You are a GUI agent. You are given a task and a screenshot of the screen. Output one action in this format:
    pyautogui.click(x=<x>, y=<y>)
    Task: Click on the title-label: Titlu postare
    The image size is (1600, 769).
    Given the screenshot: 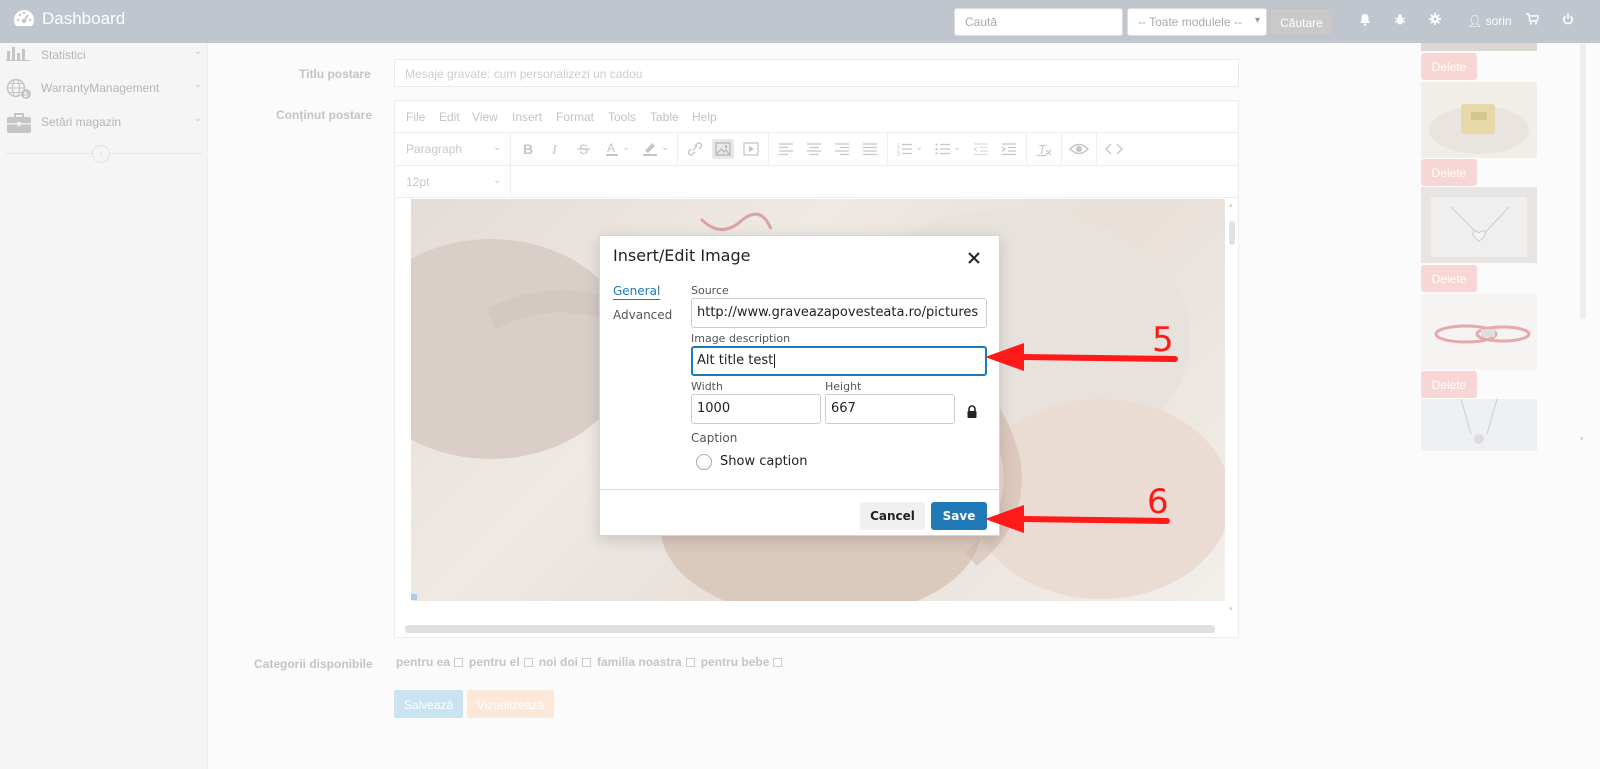 What is the action you would take?
    pyautogui.click(x=335, y=74)
    